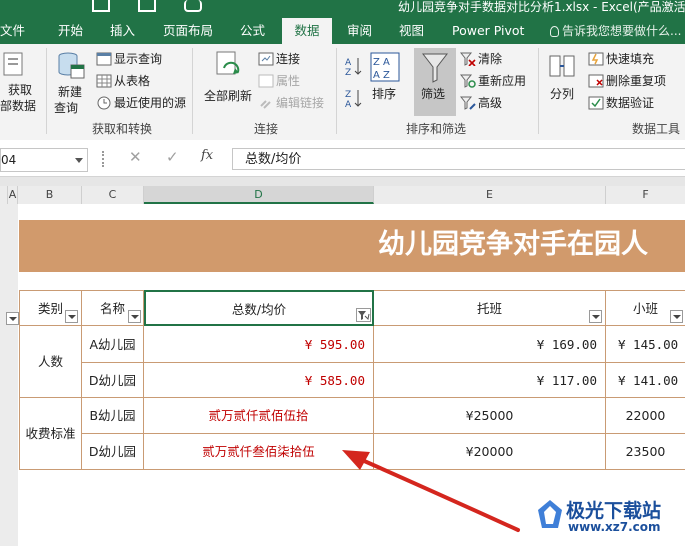  Describe the element at coordinates (656, 129) in the screenshot. I see `group-data-tools: 数据工具` at that location.